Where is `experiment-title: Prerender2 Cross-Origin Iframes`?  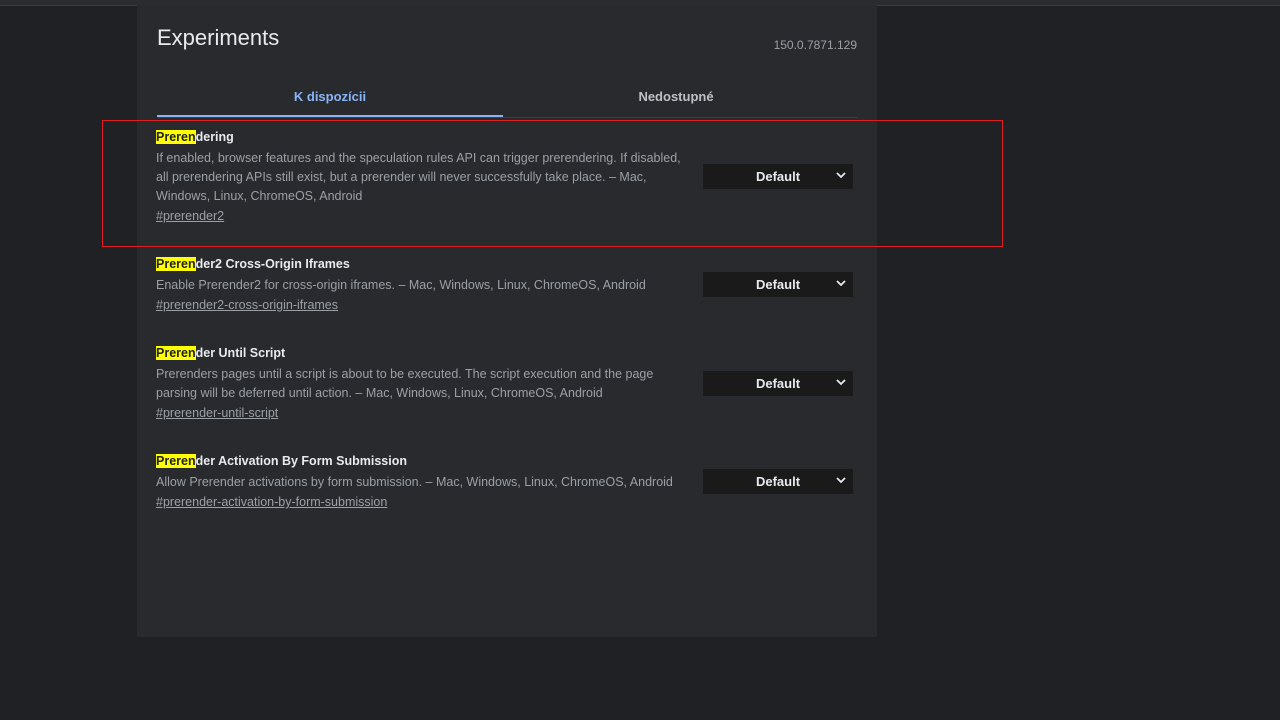 experiment-title: Prerender2 Cross-Origin Iframes is located at coordinates (506, 264).